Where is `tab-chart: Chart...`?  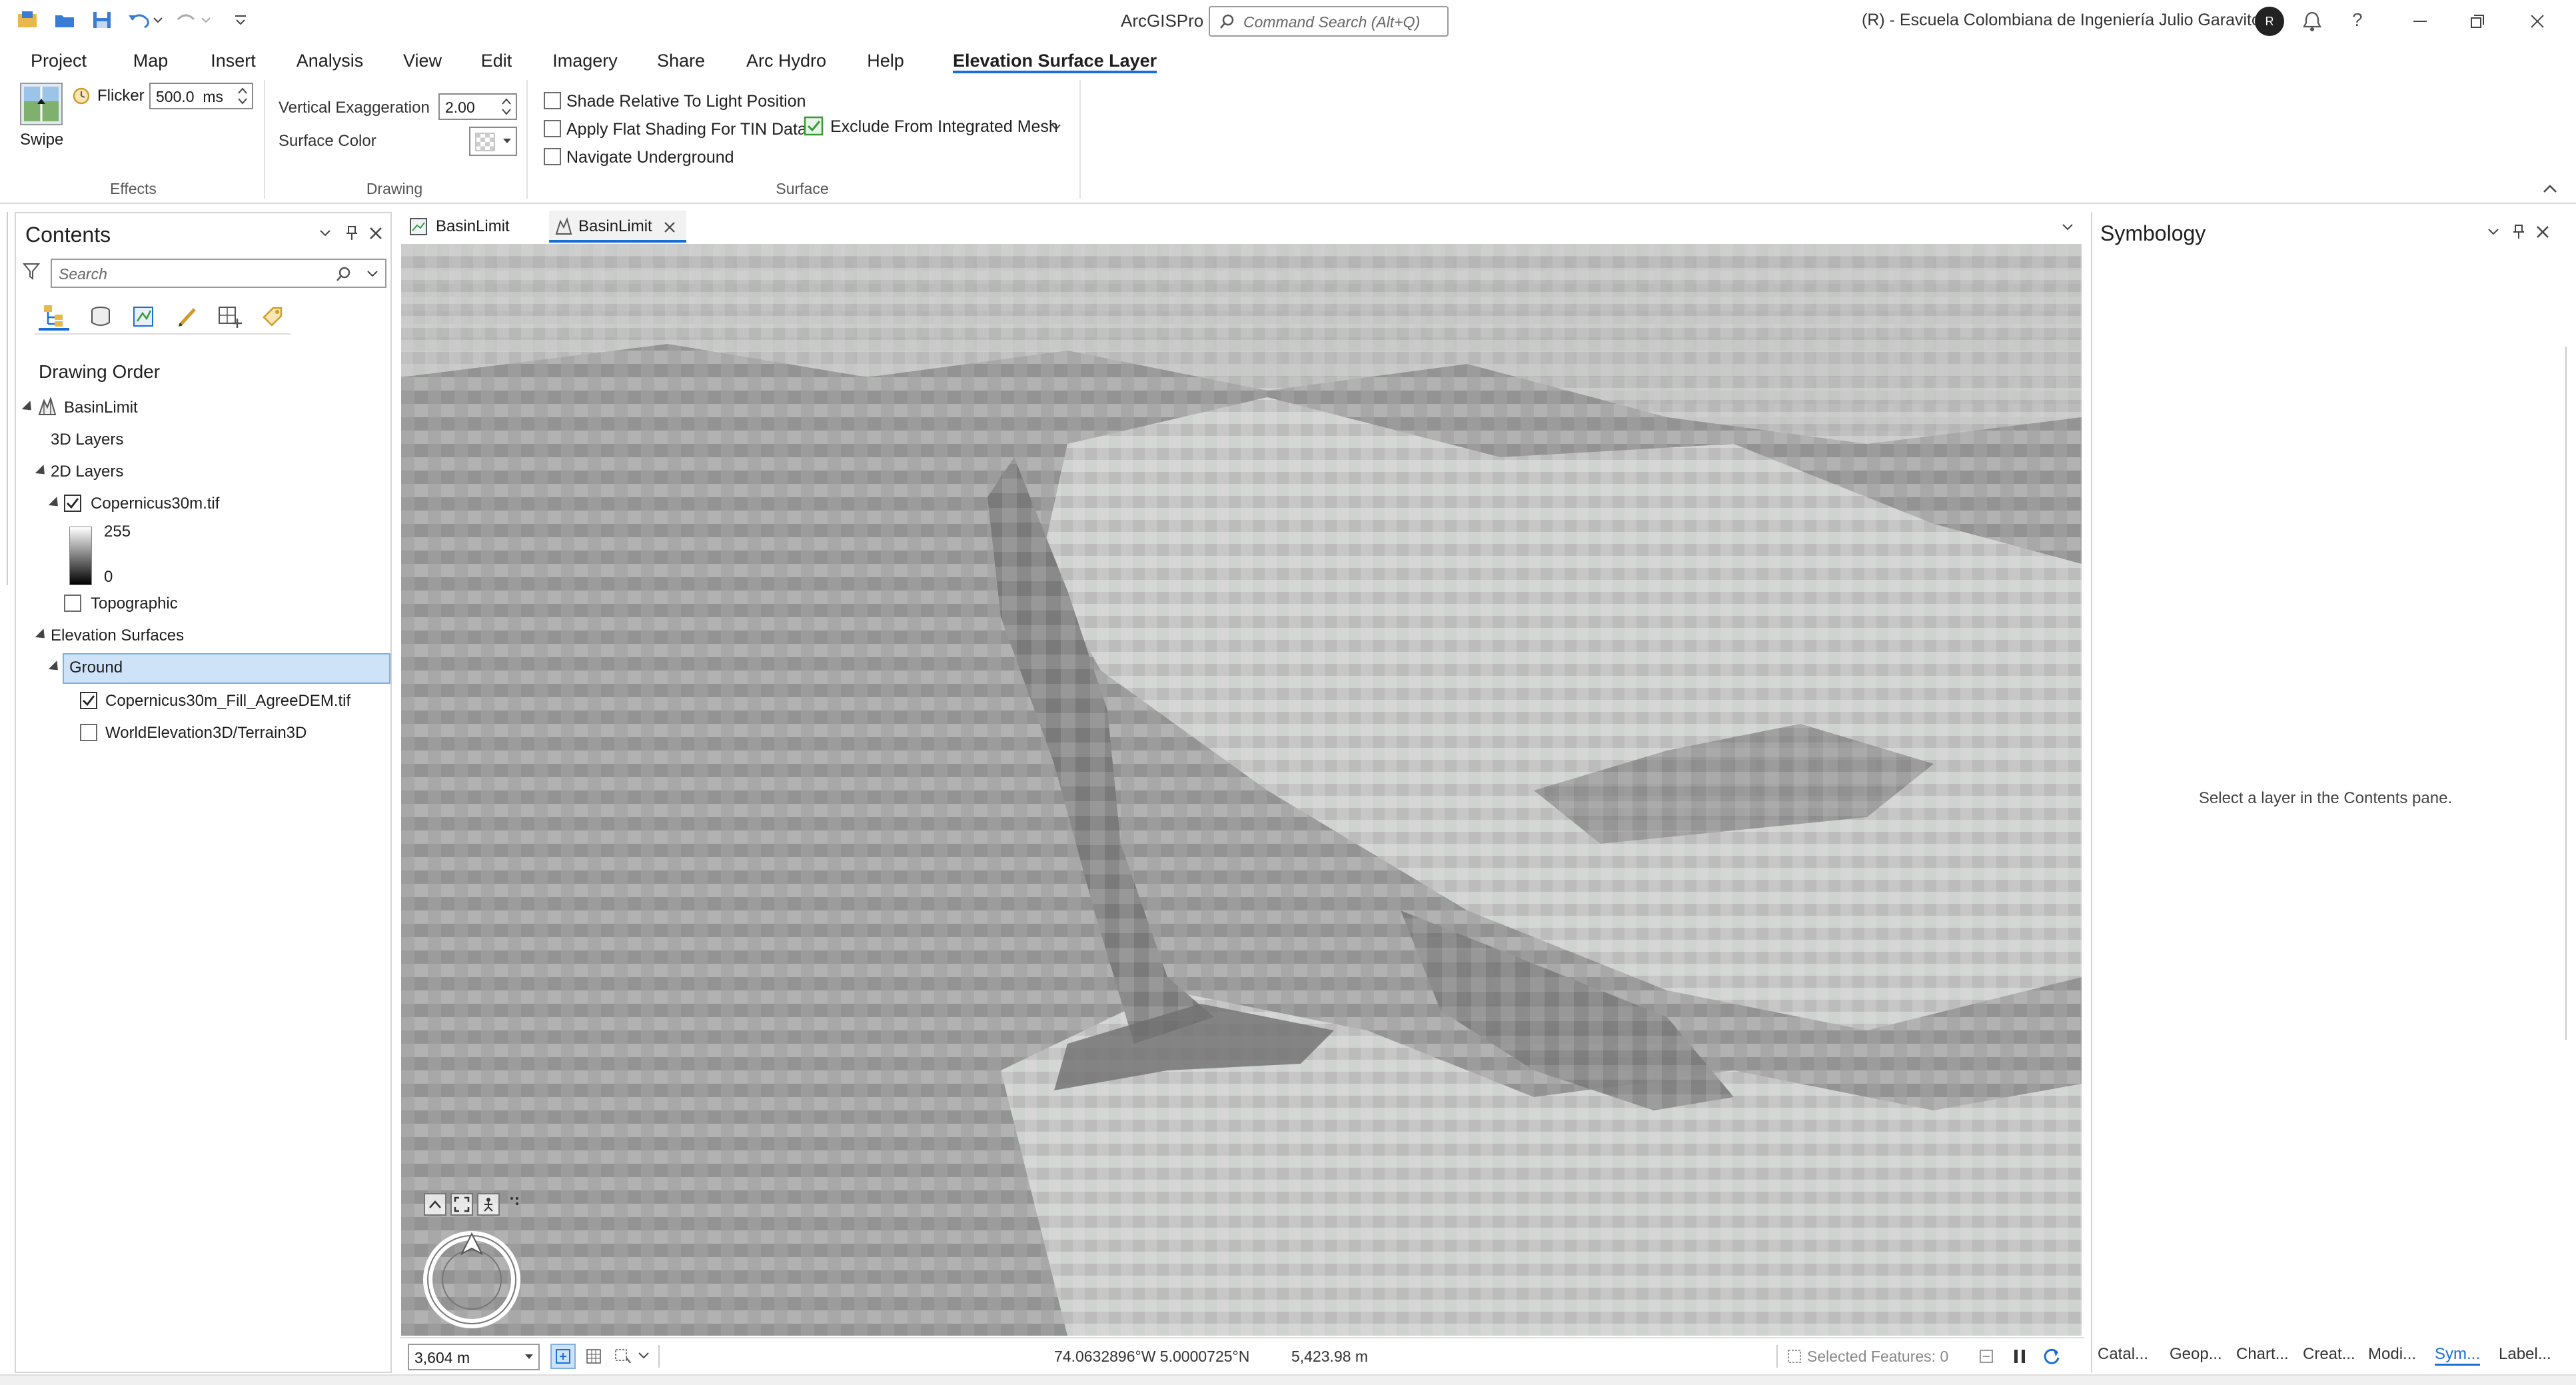 tab-chart: Chart... is located at coordinates (2263, 1354).